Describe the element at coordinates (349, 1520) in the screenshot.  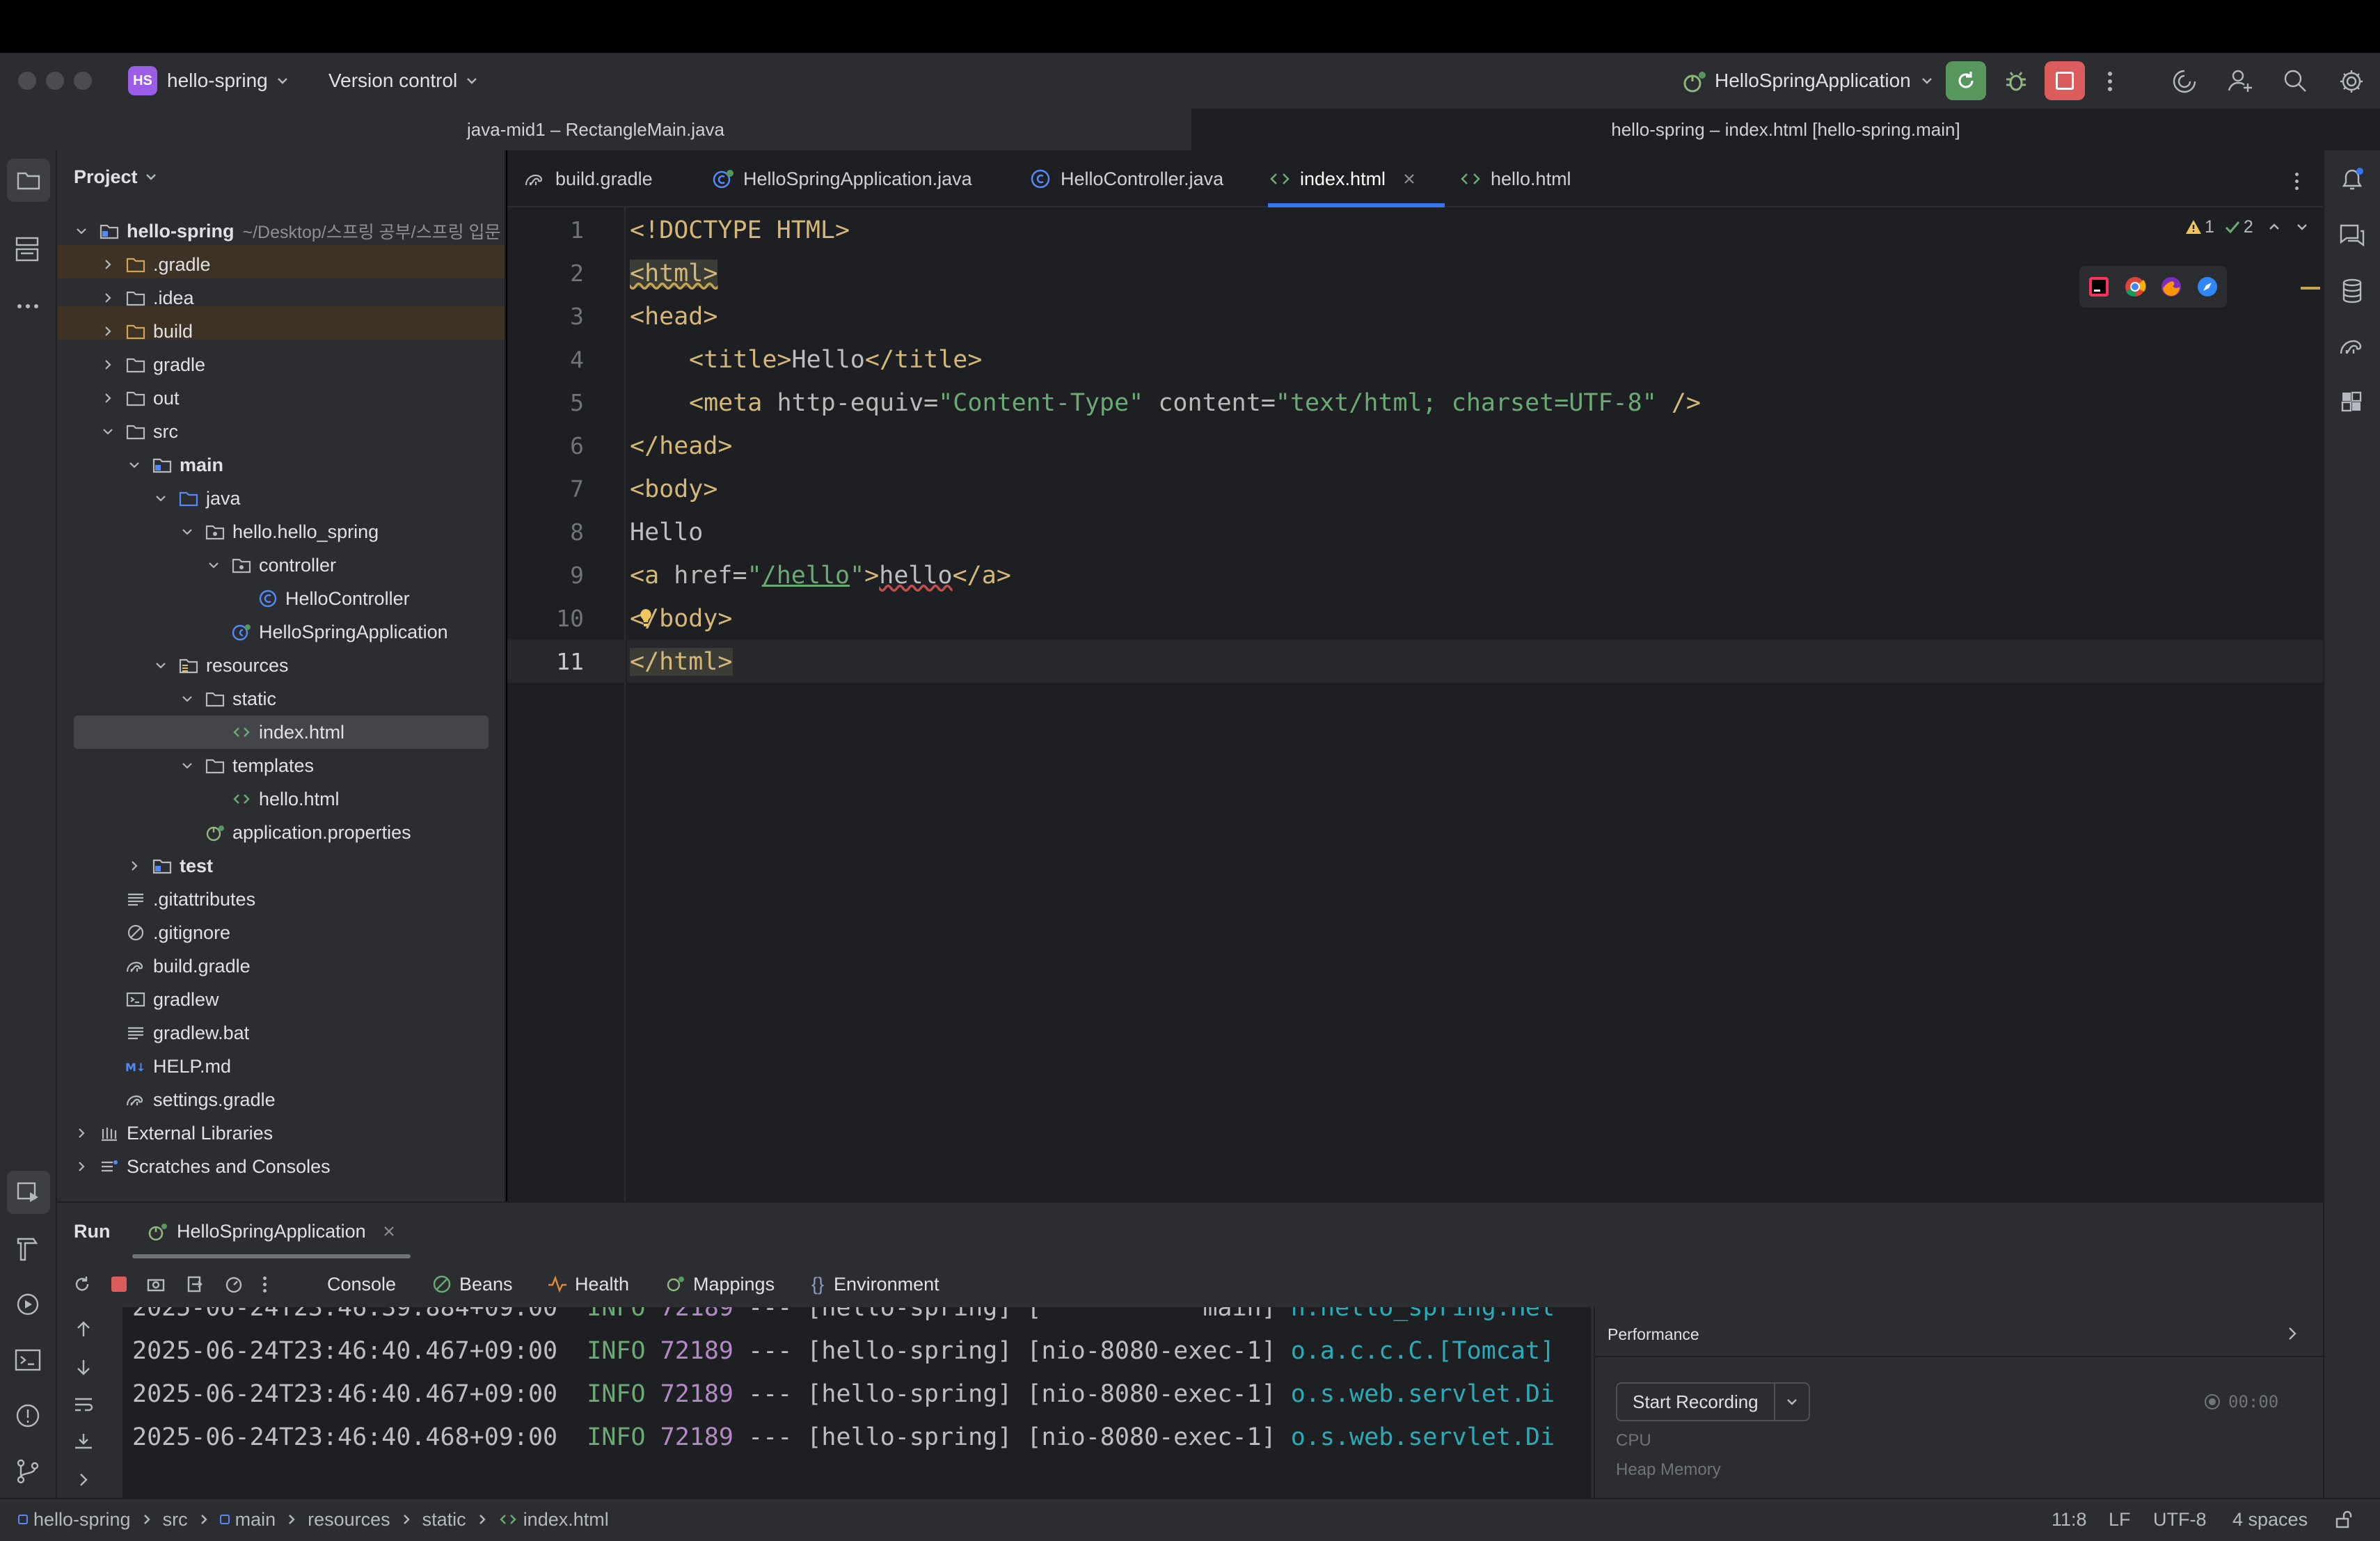
I see `breadcrumb-item: resources` at that location.